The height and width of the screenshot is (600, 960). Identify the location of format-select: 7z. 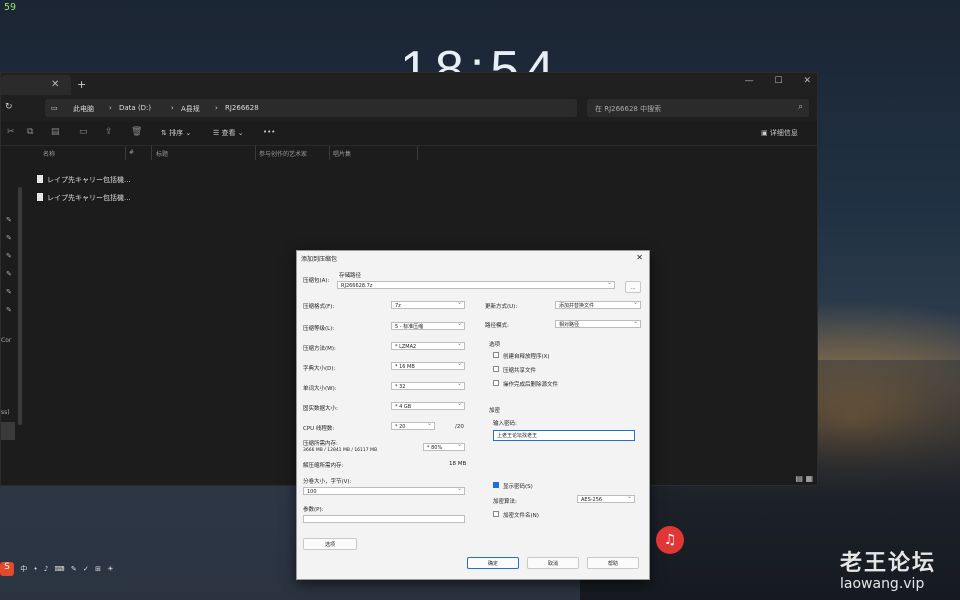
(428, 304).